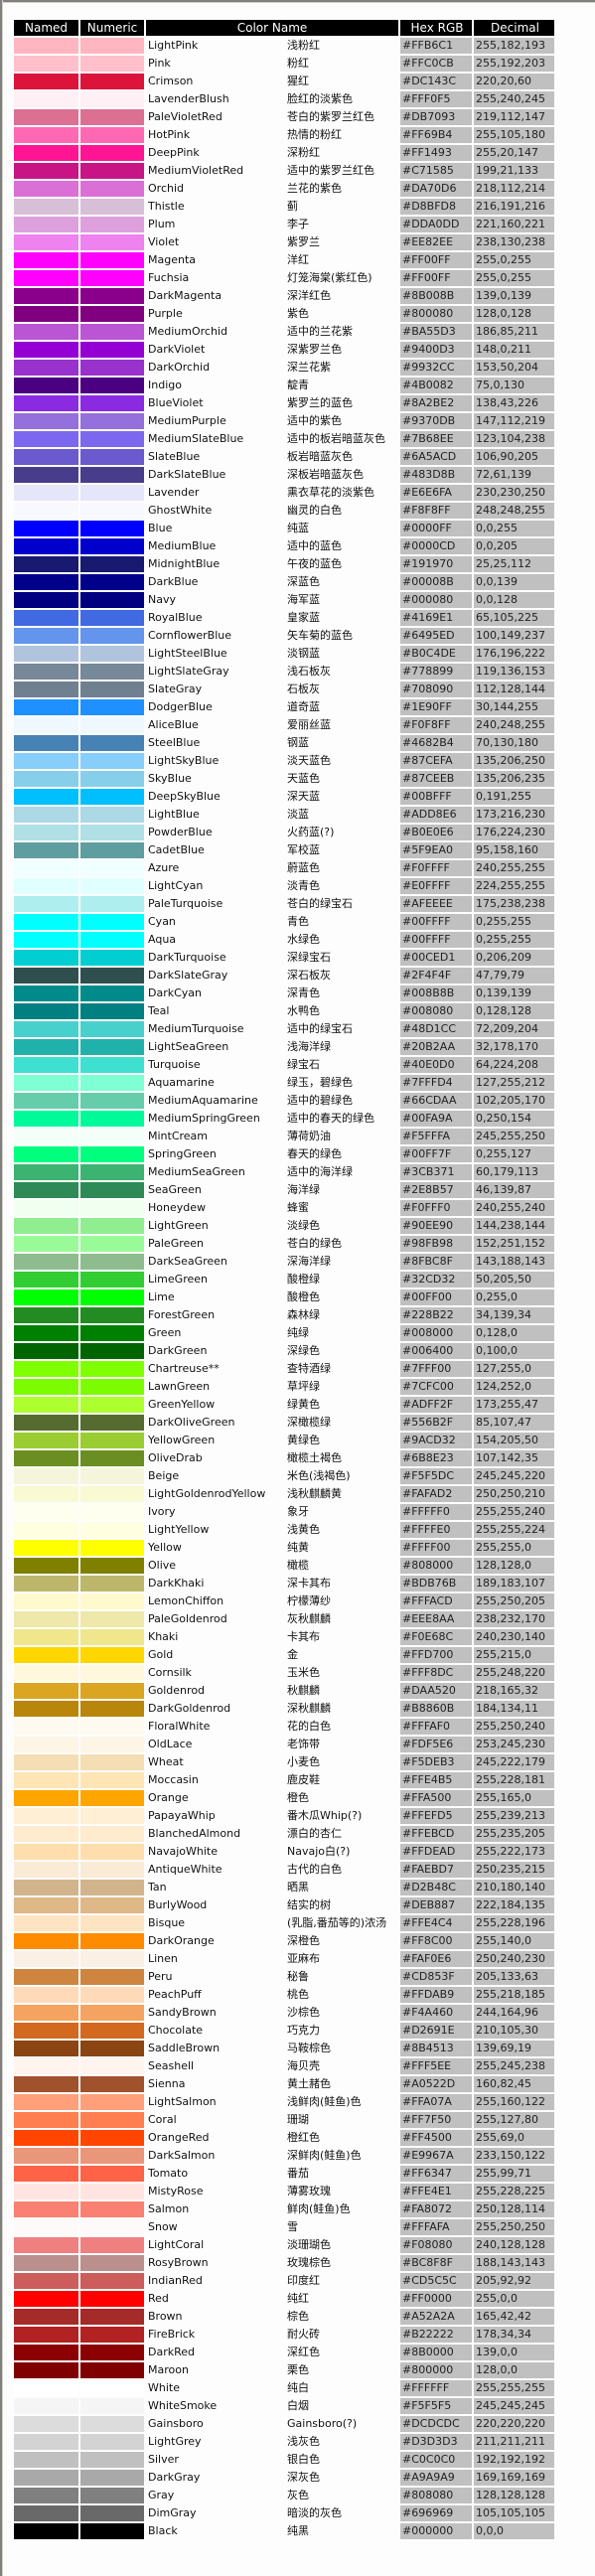 This screenshot has height=2576, width=595. I want to click on color-name-chinese: 深橄榄绿, so click(309, 1422).